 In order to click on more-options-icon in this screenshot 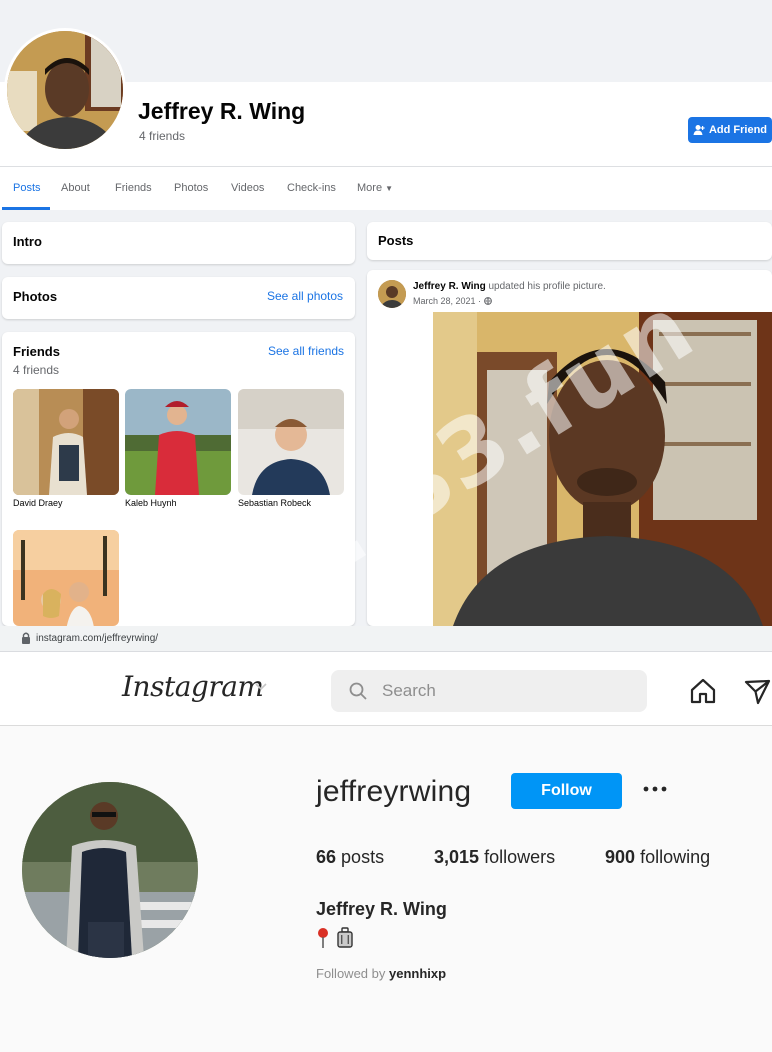, I will do `click(655, 789)`.